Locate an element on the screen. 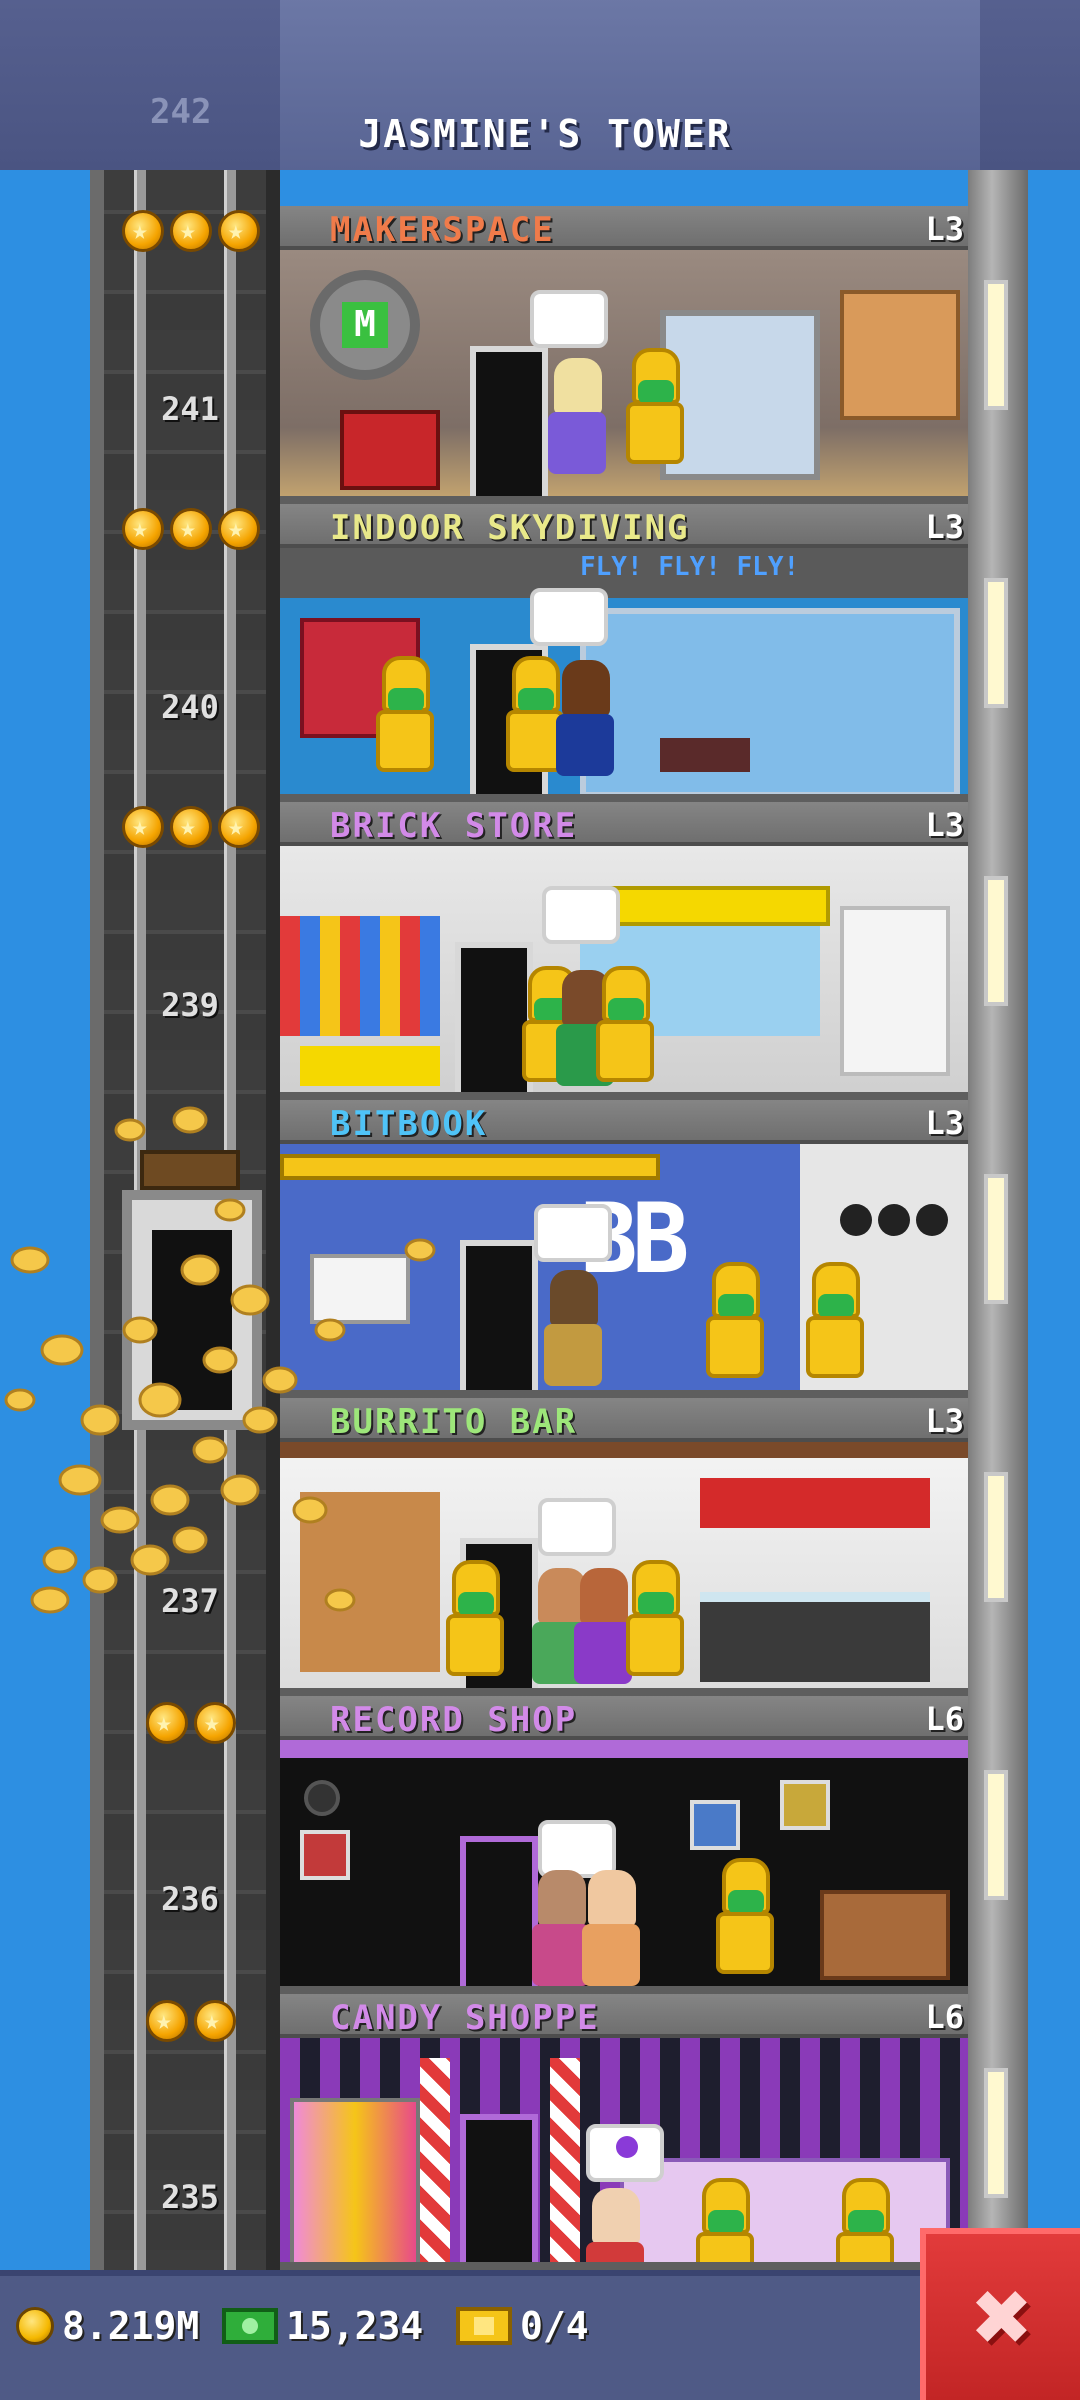  floor-candy-shoppe: CANDY SHOPPE L6 is located at coordinates (624, 2132).